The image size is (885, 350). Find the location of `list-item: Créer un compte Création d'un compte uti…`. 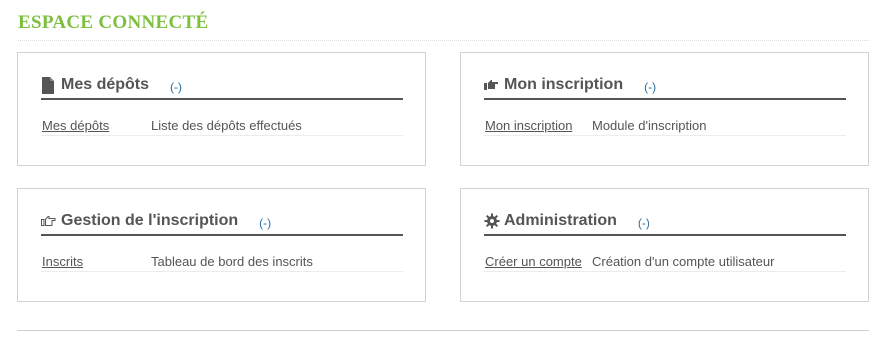

list-item: Créer un compte Création d'un compte uti… is located at coordinates (665, 263).